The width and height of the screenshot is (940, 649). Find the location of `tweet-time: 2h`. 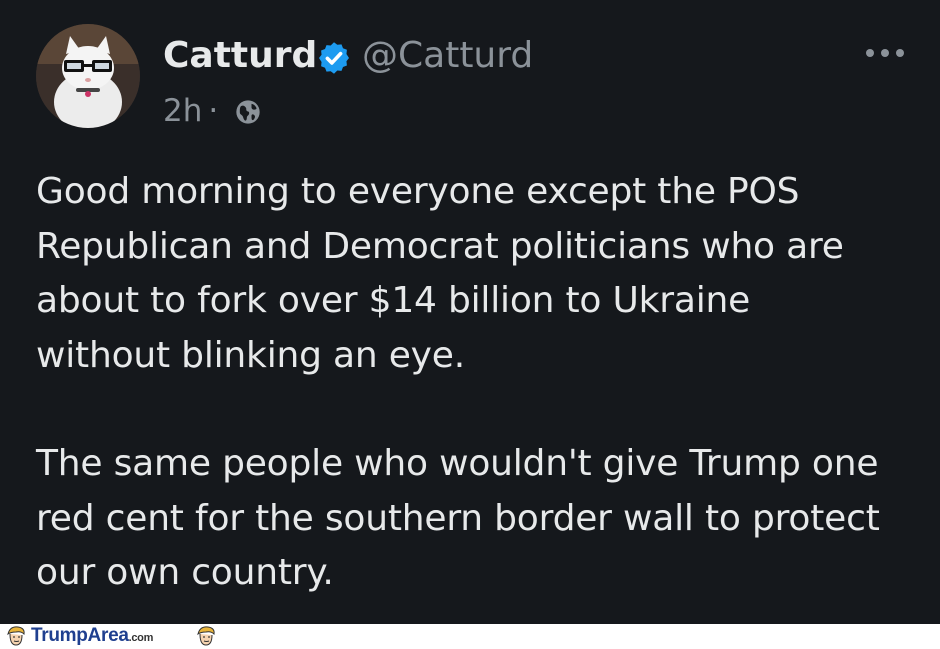

tweet-time: 2h is located at coordinates (182, 111).